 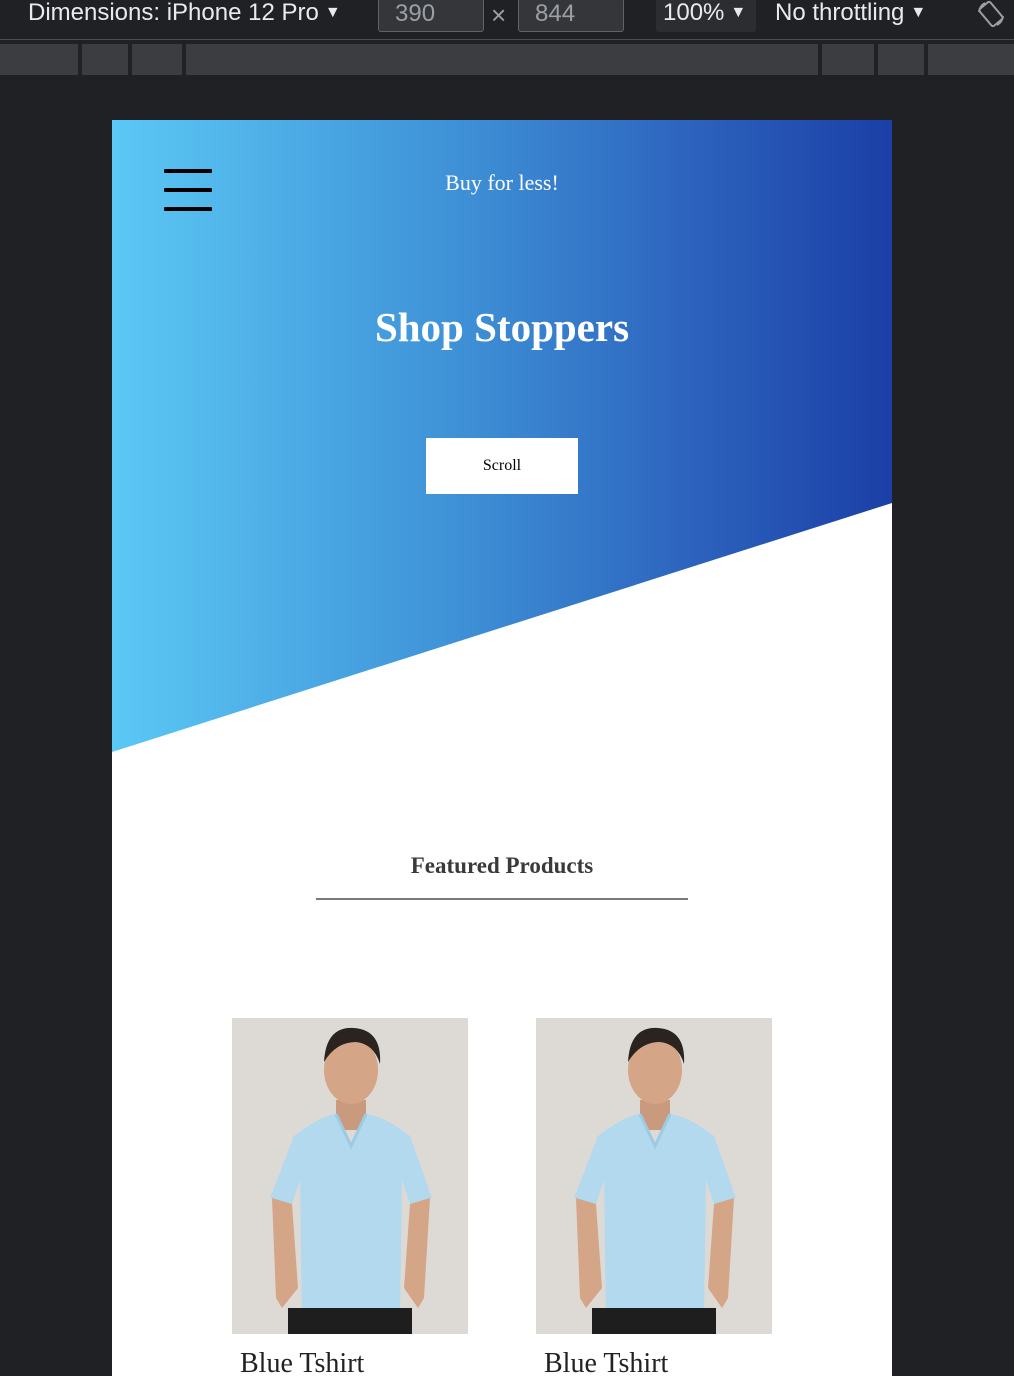 I want to click on scroll-button: Scroll, so click(x=502, y=466).